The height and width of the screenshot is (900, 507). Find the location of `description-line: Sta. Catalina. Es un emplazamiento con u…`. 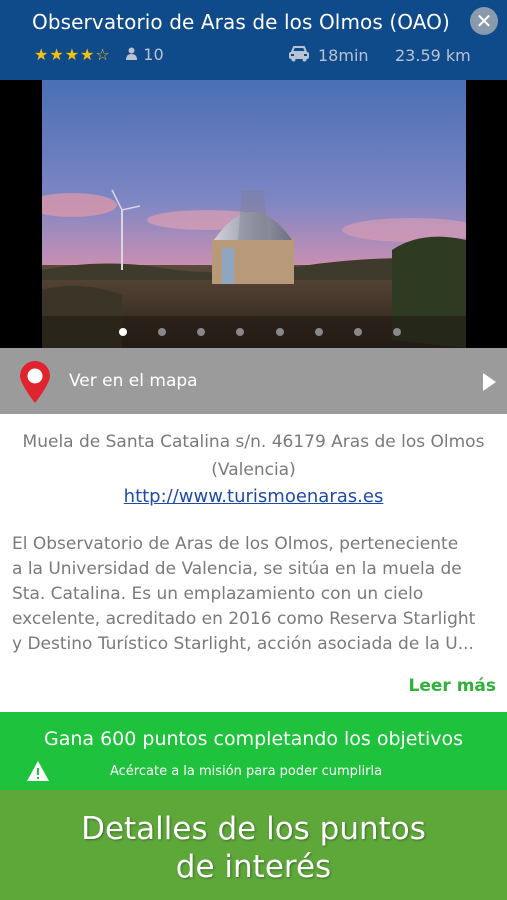

description-line: Sta. Catalina. Es un emplazamiento con u… is located at coordinates (218, 594).